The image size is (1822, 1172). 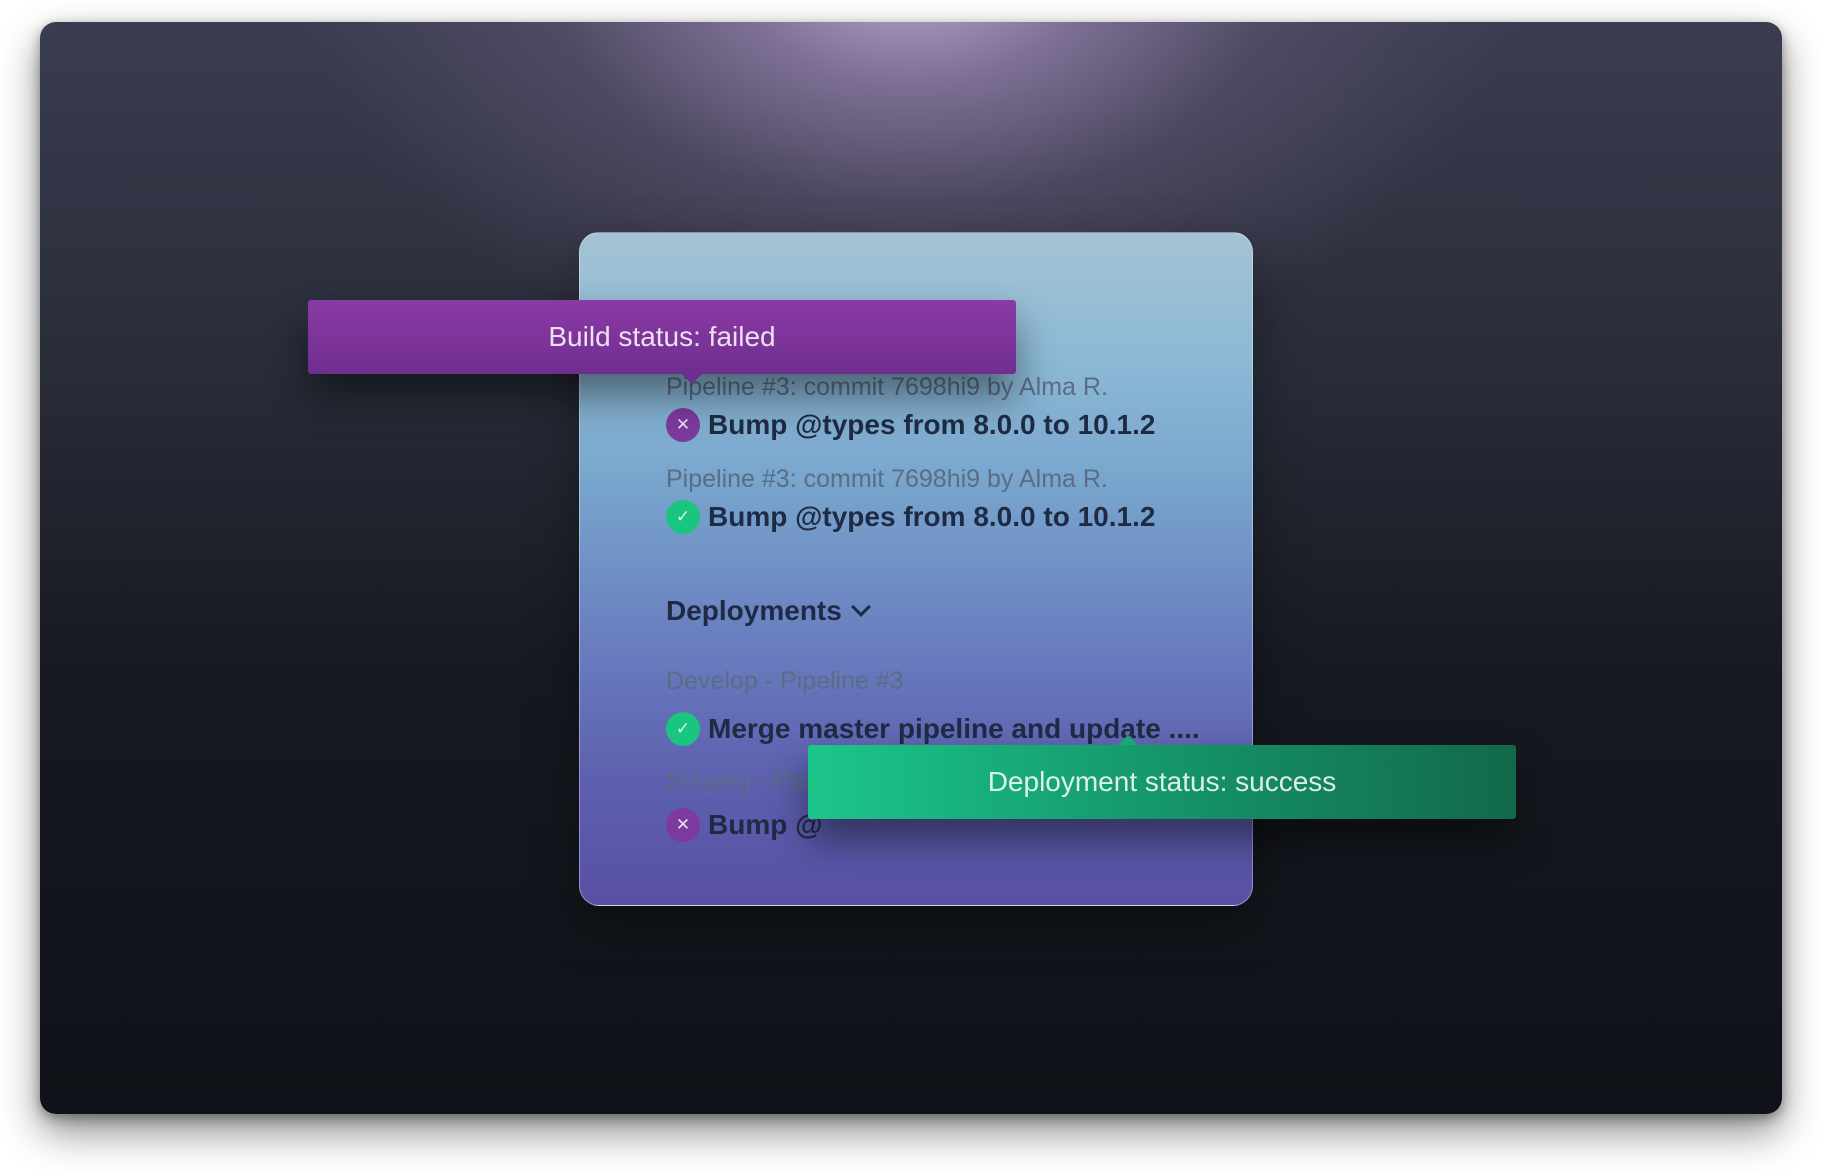 What do you see at coordinates (744, 804) in the screenshot?
I see `deployment-item: Staging - Pip ✕ Bump @` at bounding box center [744, 804].